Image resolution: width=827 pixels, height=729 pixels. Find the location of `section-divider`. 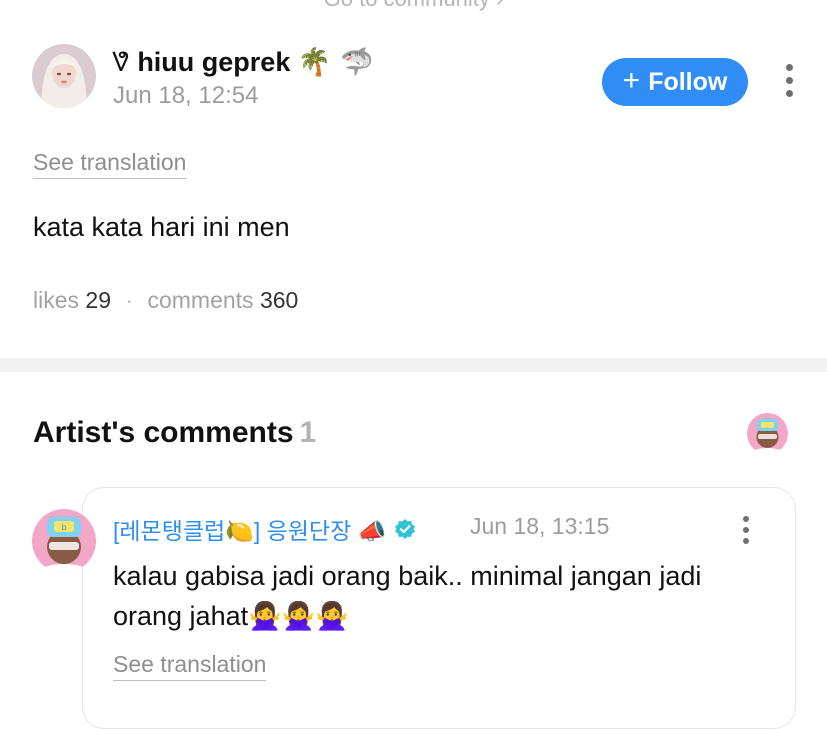

section-divider is located at coordinates (413, 365).